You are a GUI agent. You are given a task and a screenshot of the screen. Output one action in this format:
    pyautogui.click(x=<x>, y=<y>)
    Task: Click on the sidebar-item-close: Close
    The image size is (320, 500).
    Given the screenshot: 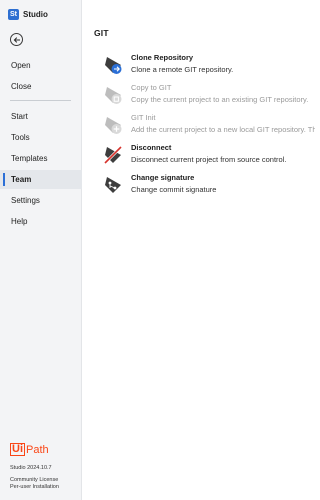 What is the action you would take?
    pyautogui.click(x=41, y=86)
    